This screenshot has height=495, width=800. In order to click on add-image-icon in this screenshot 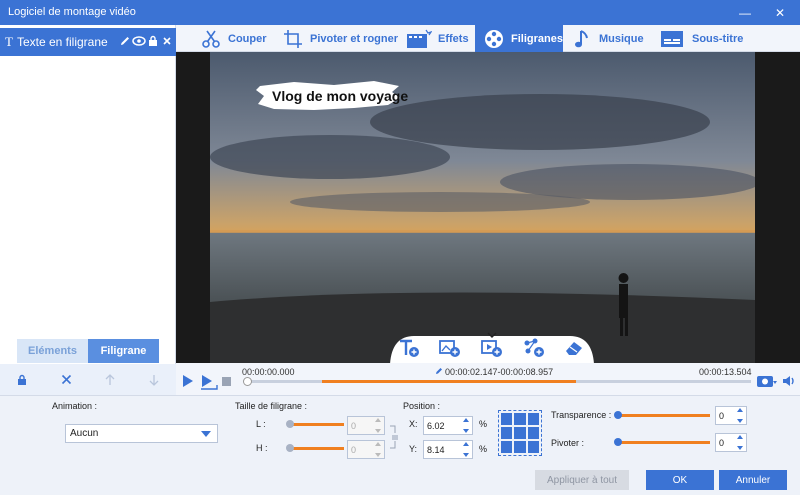, I will do `click(450, 349)`.